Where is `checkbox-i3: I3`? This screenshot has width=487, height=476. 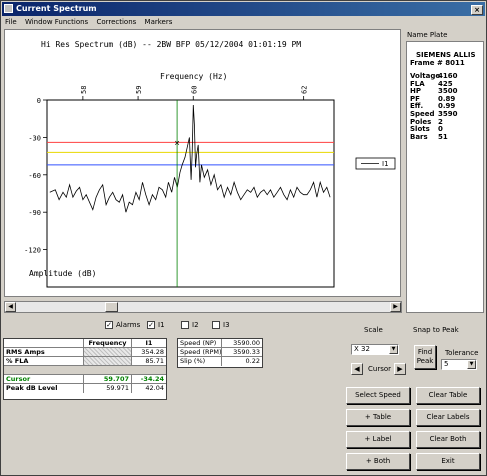
checkbox-i3: I3 is located at coordinates (221, 325).